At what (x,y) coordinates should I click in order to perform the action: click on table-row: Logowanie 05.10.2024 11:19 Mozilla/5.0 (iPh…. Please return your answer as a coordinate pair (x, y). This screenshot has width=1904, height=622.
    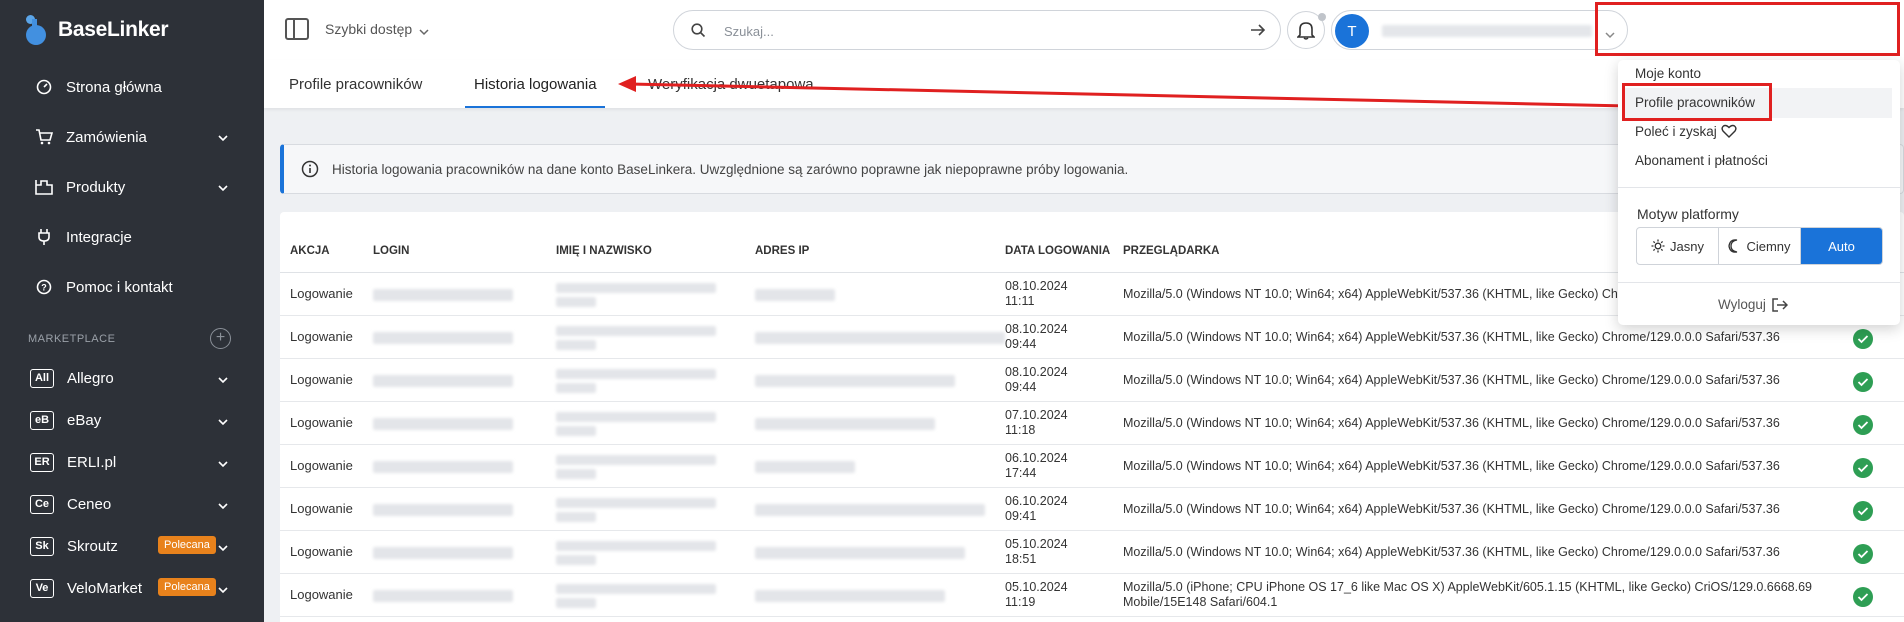
    Looking at the image, I should click on (1092, 595).